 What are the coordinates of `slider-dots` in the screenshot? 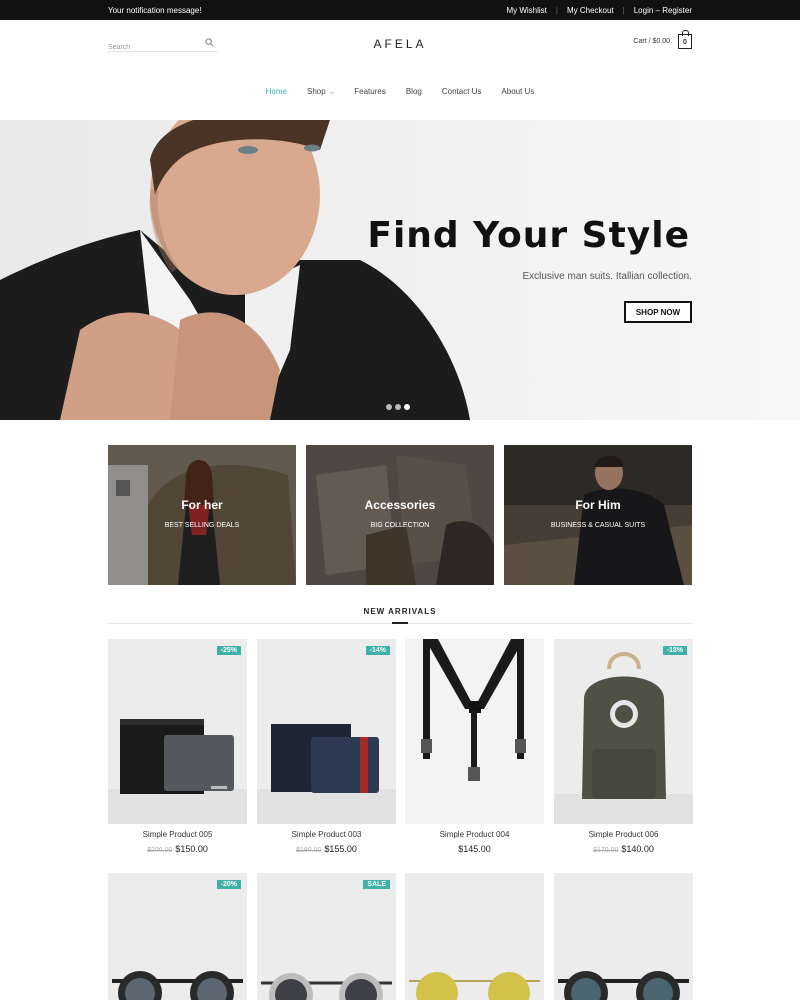 It's located at (399, 407).